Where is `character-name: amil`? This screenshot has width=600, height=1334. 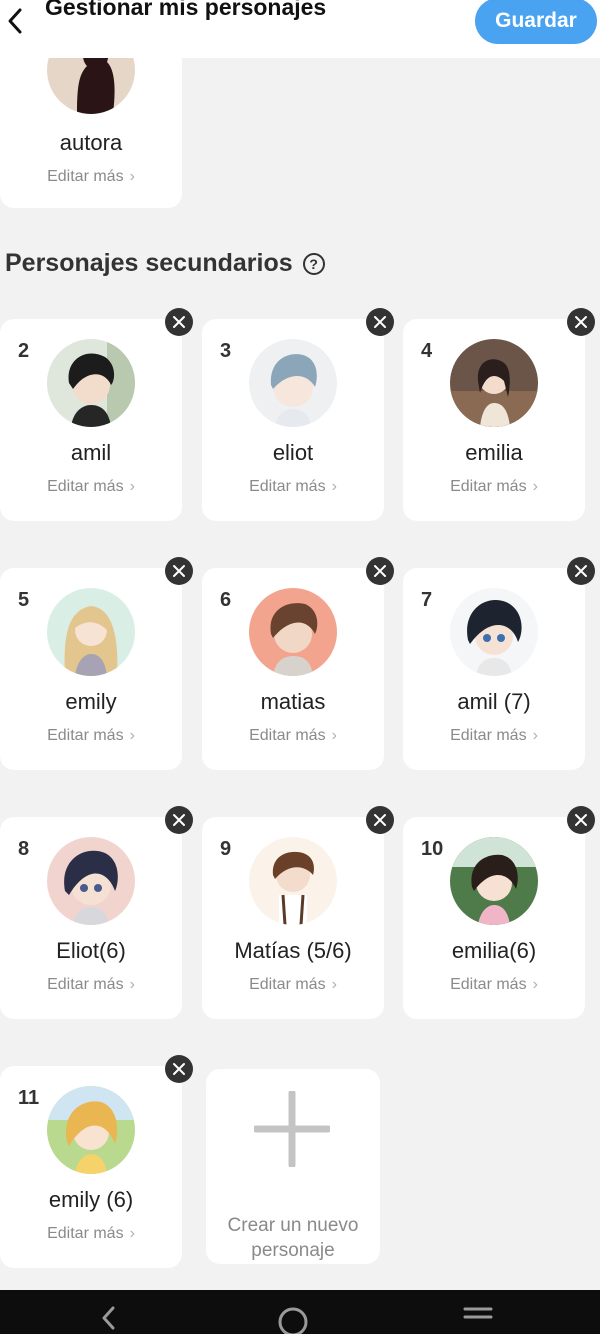 character-name: amil is located at coordinates (91, 452).